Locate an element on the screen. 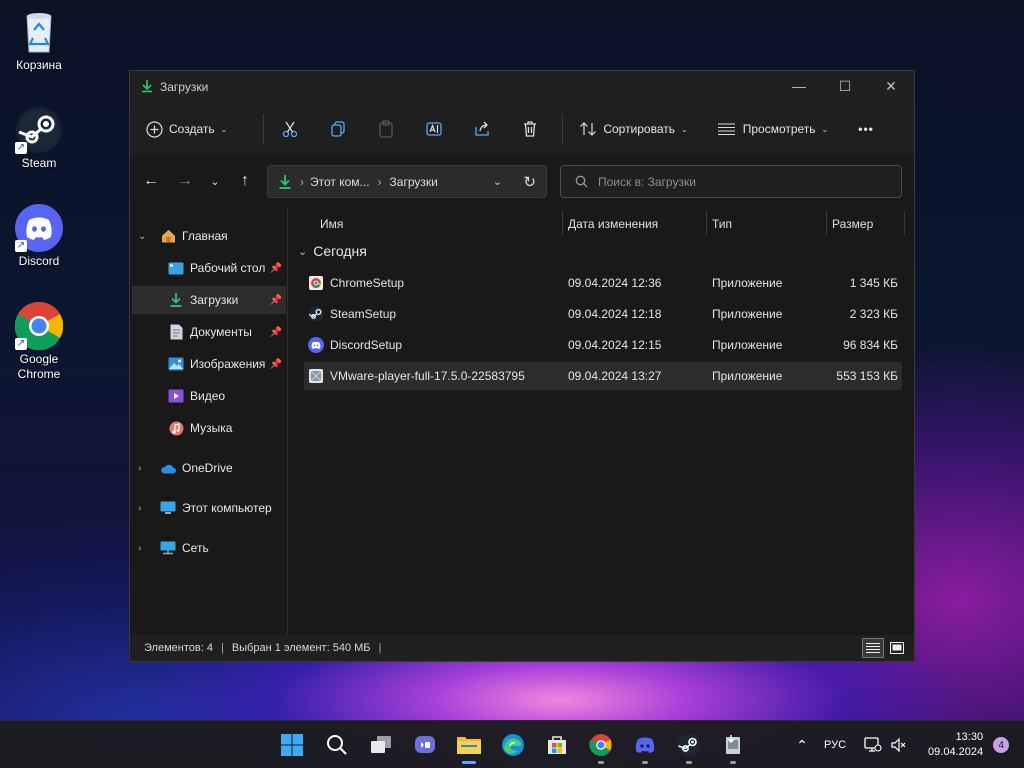 This screenshot has width=1024, height=768. vmware-installer-icon is located at coordinates (316, 376).